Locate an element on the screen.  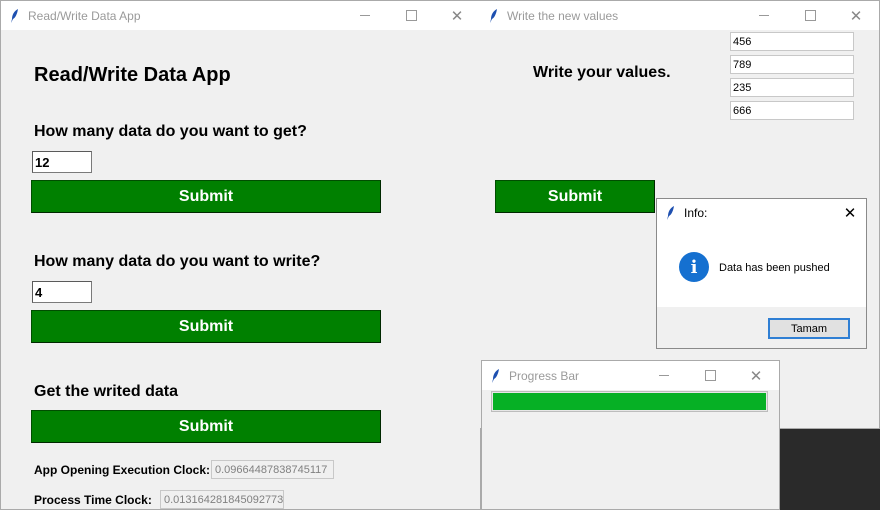
opening-clock-value: 0.09664487838745117 is located at coordinates (272, 469).